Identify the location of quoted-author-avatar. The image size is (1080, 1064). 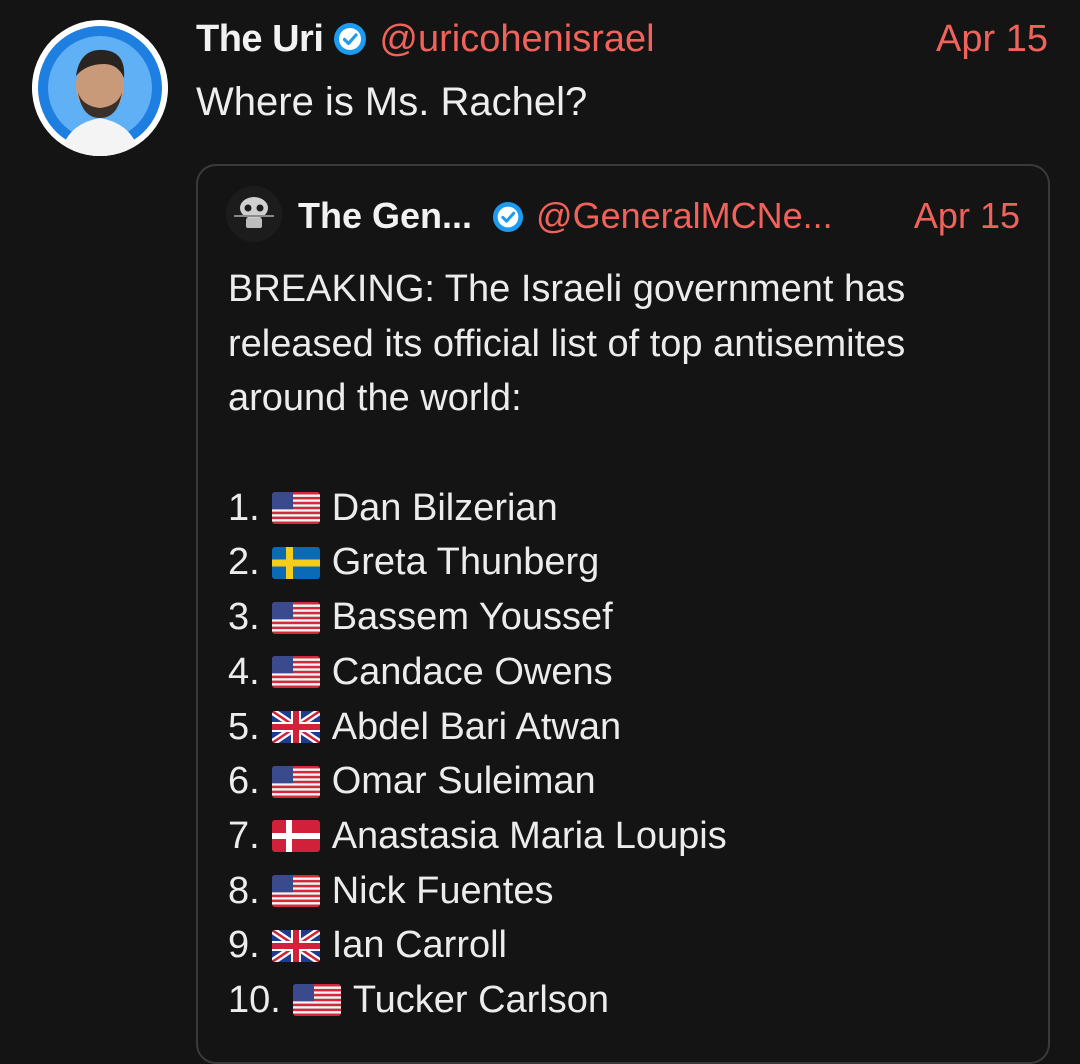
(254, 214).